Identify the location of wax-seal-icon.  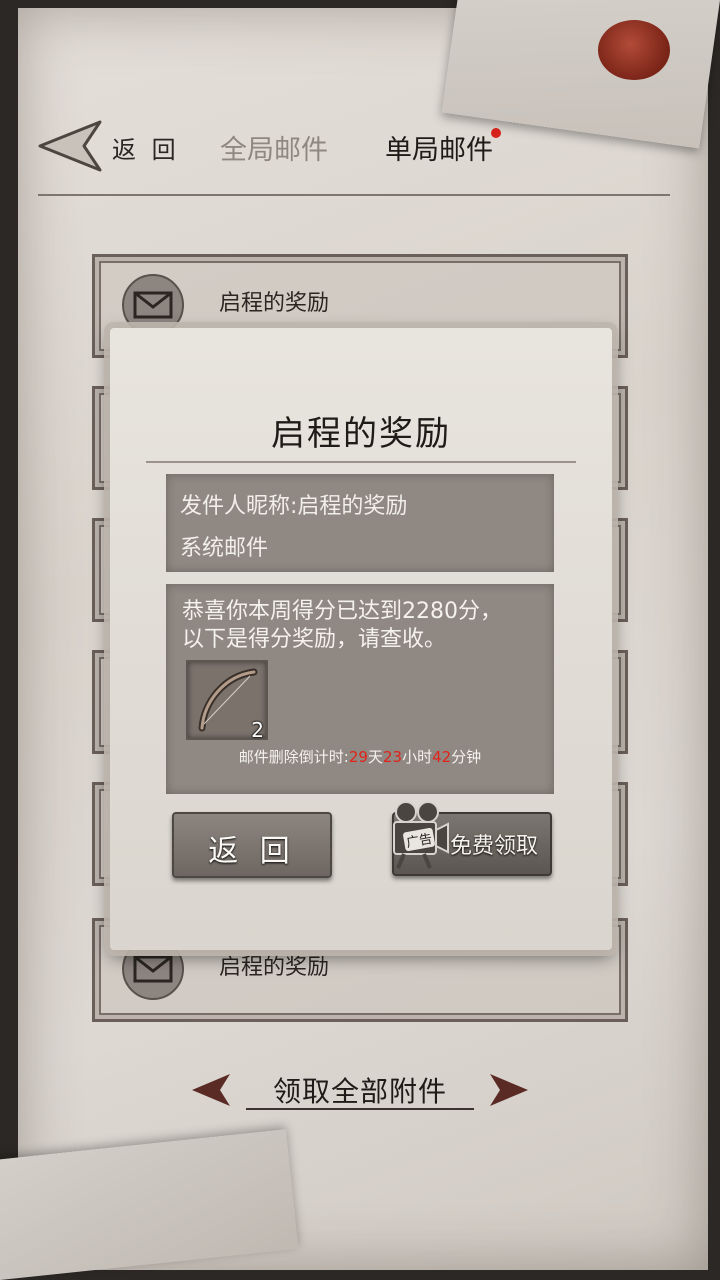
(634, 50).